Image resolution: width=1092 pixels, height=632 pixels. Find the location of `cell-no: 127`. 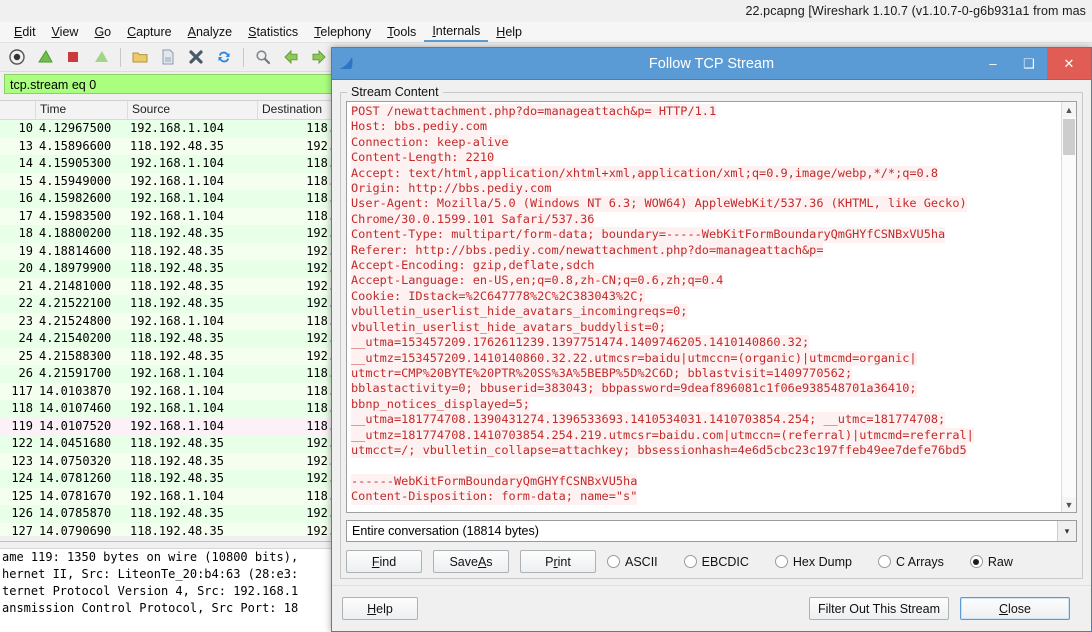

cell-no: 127 is located at coordinates (22, 530).